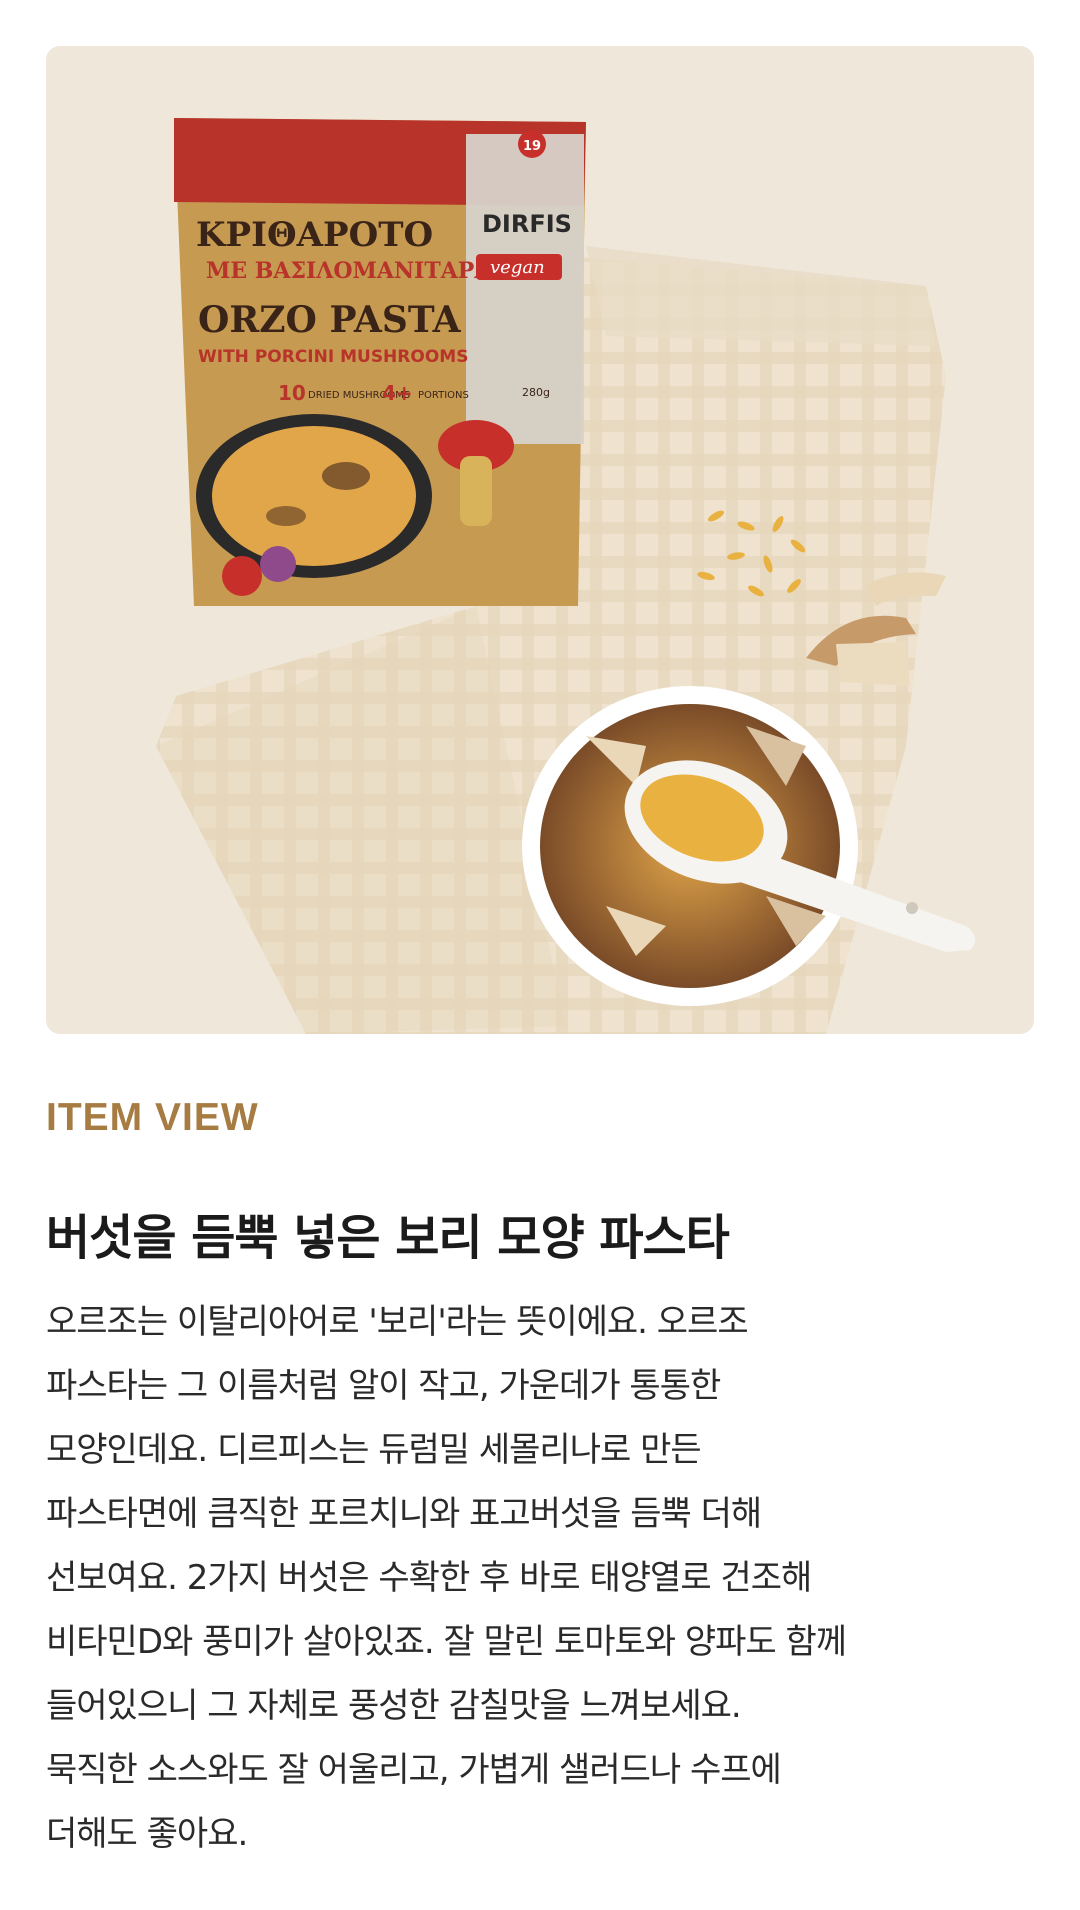 The image size is (1080, 1910). What do you see at coordinates (404, 1514) in the screenshot?
I see `description-line: 파스타면에 큼직한 포르치니와 표고버섯을 듬뿍 더해` at bounding box center [404, 1514].